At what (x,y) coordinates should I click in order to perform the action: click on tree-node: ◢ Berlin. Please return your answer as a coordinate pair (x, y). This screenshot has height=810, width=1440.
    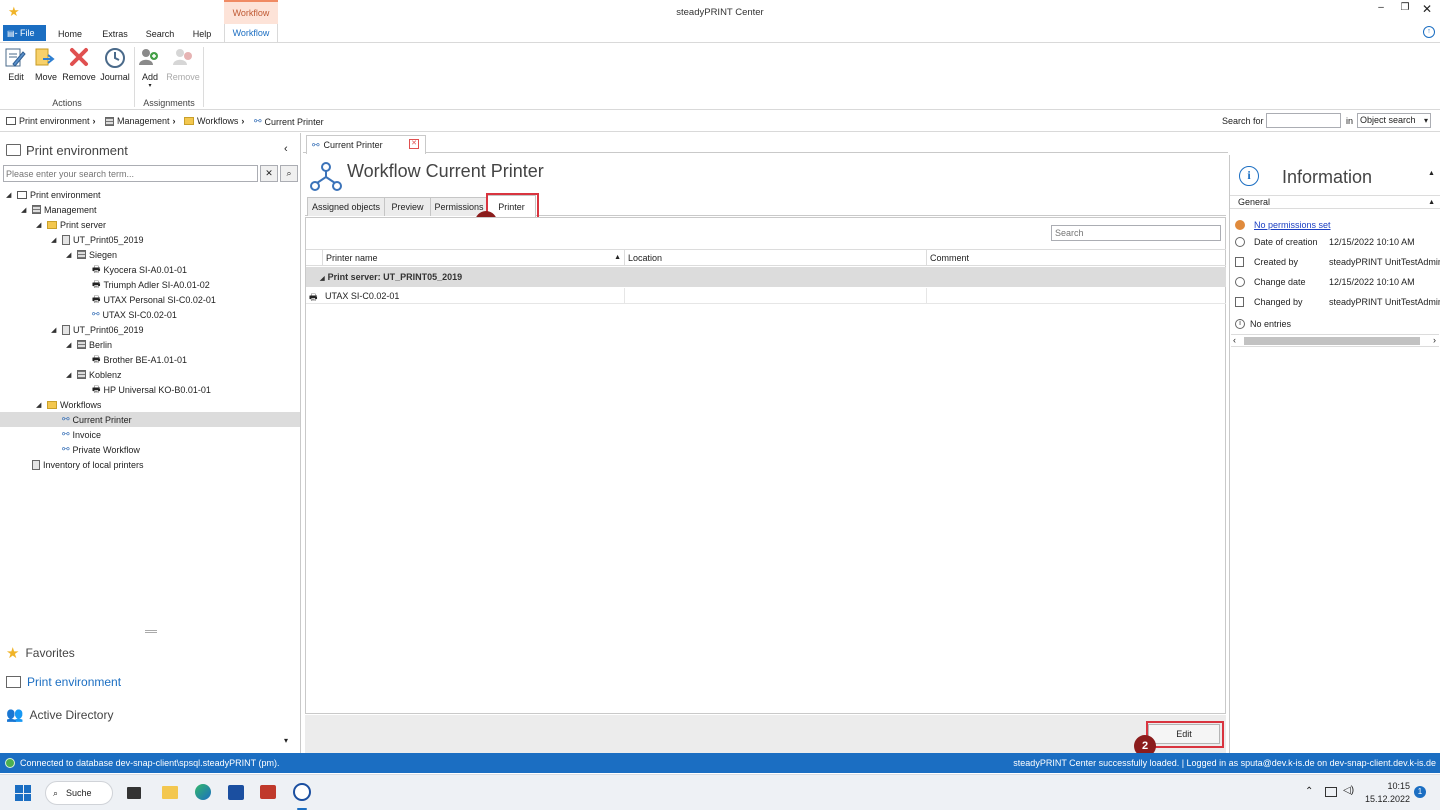
    Looking at the image, I should click on (89, 344).